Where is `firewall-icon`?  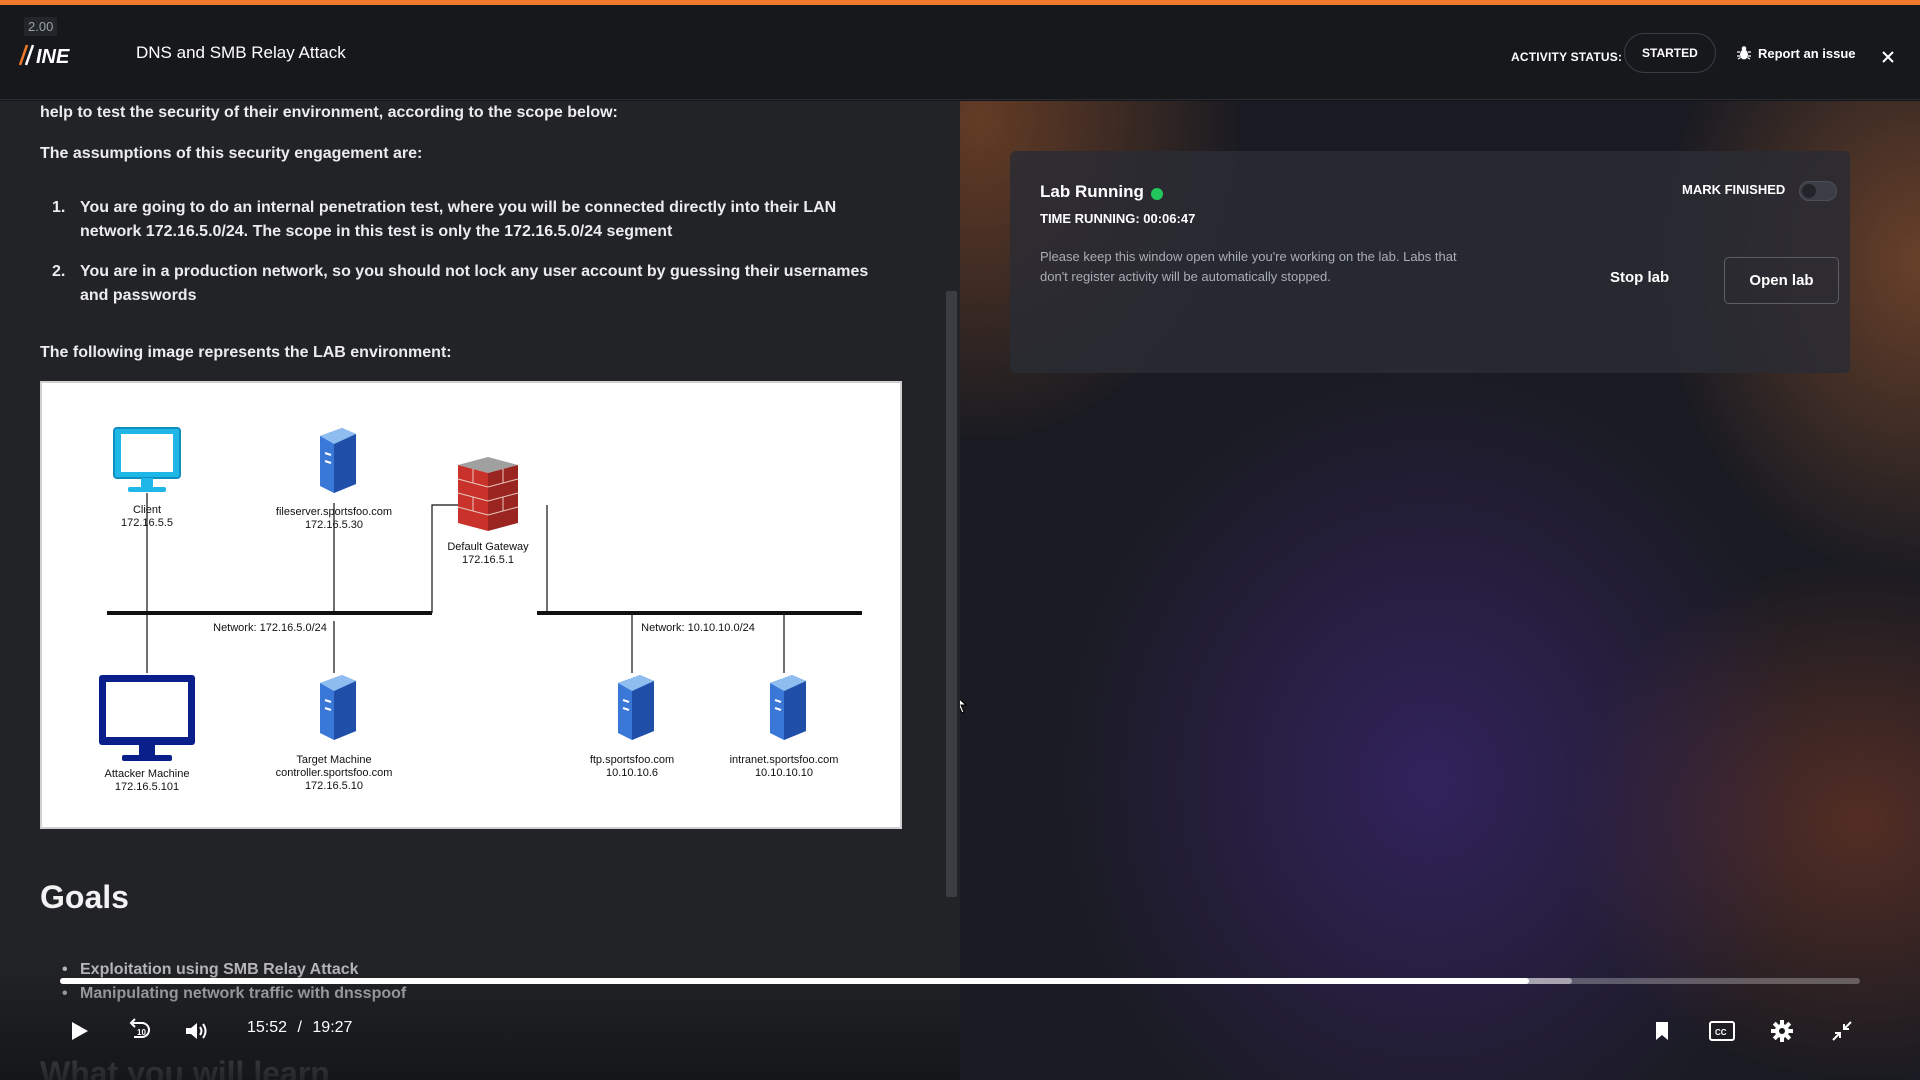 firewall-icon is located at coordinates (488, 494).